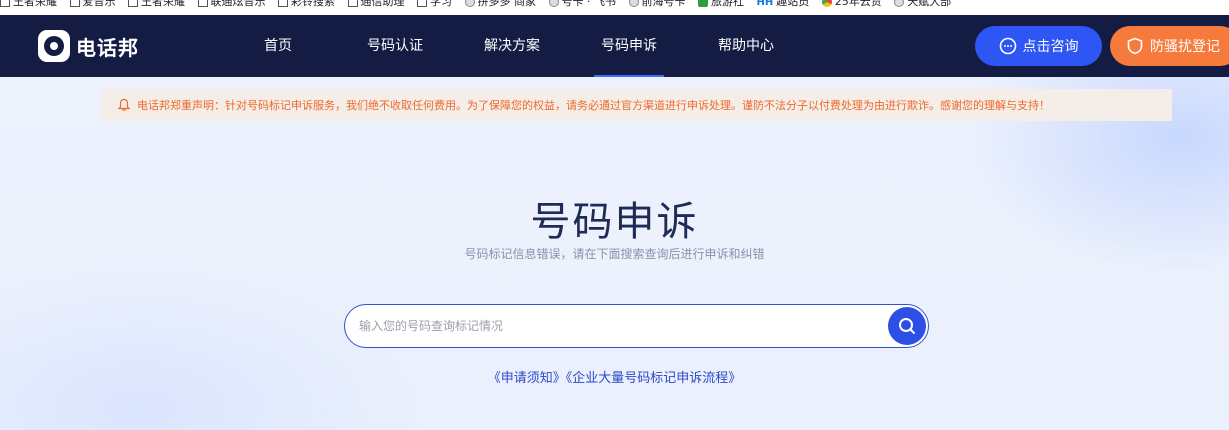 This screenshot has width=1229, height=430. Describe the element at coordinates (654, 378) in the screenshot. I see `enterprise-appeal-process-link: 《企业大量号码标记申诉流程》` at that location.